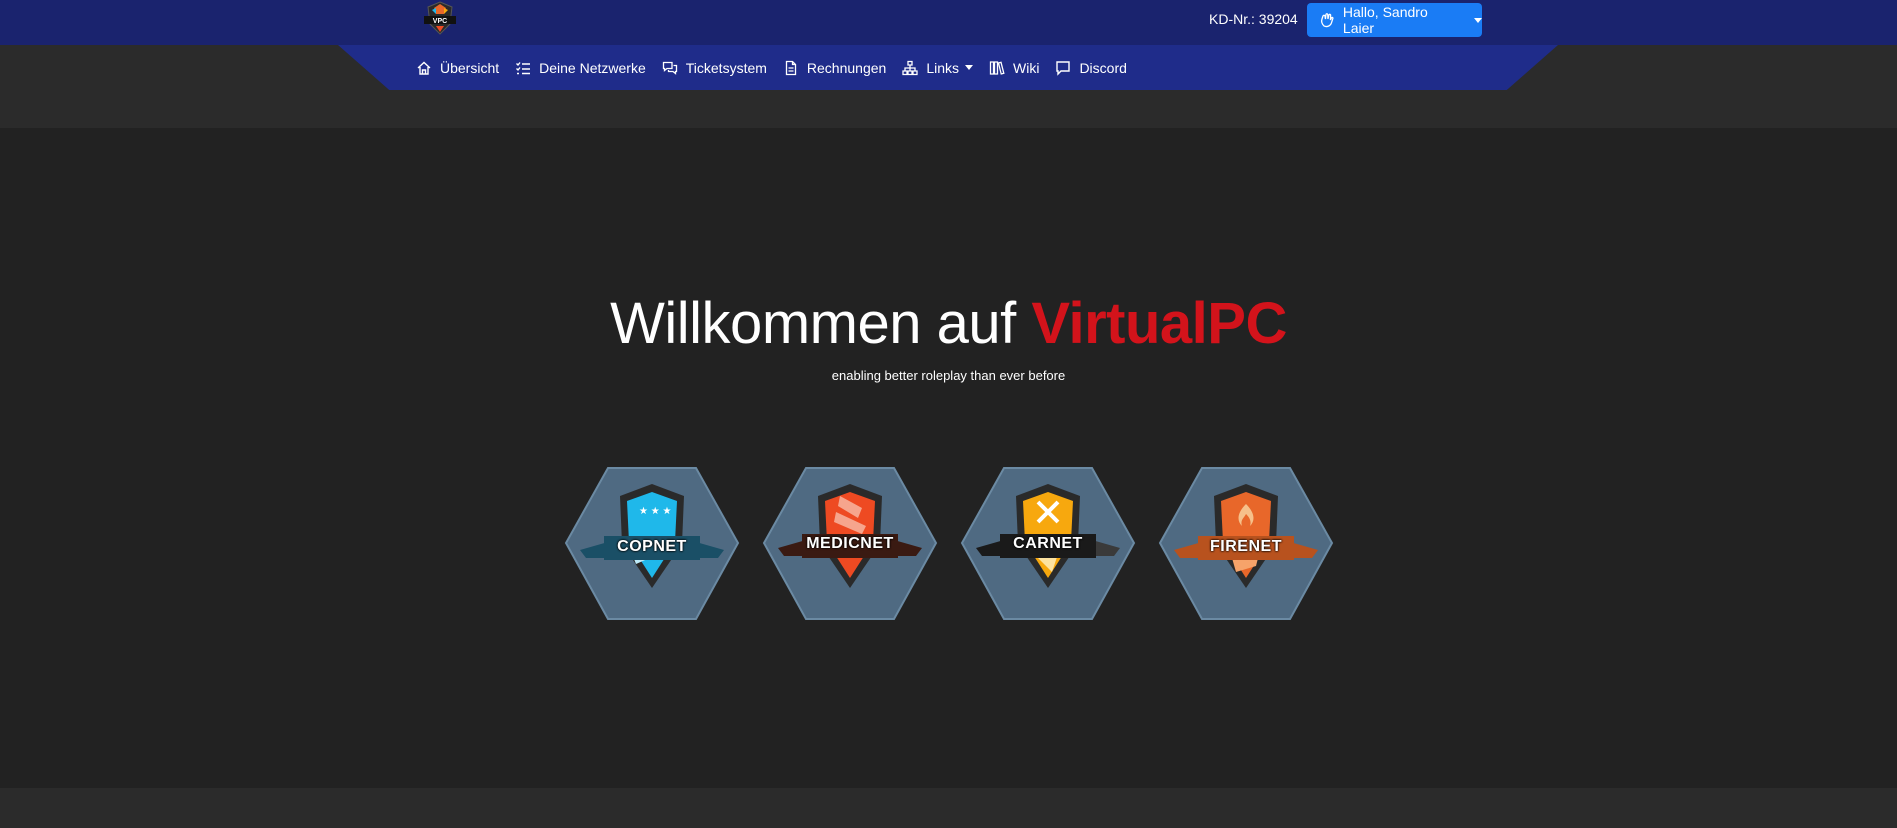 The width and height of the screenshot is (1897, 828). What do you see at coordinates (592, 67) in the screenshot?
I see `nav-item-label: Deine Netzwerke` at bounding box center [592, 67].